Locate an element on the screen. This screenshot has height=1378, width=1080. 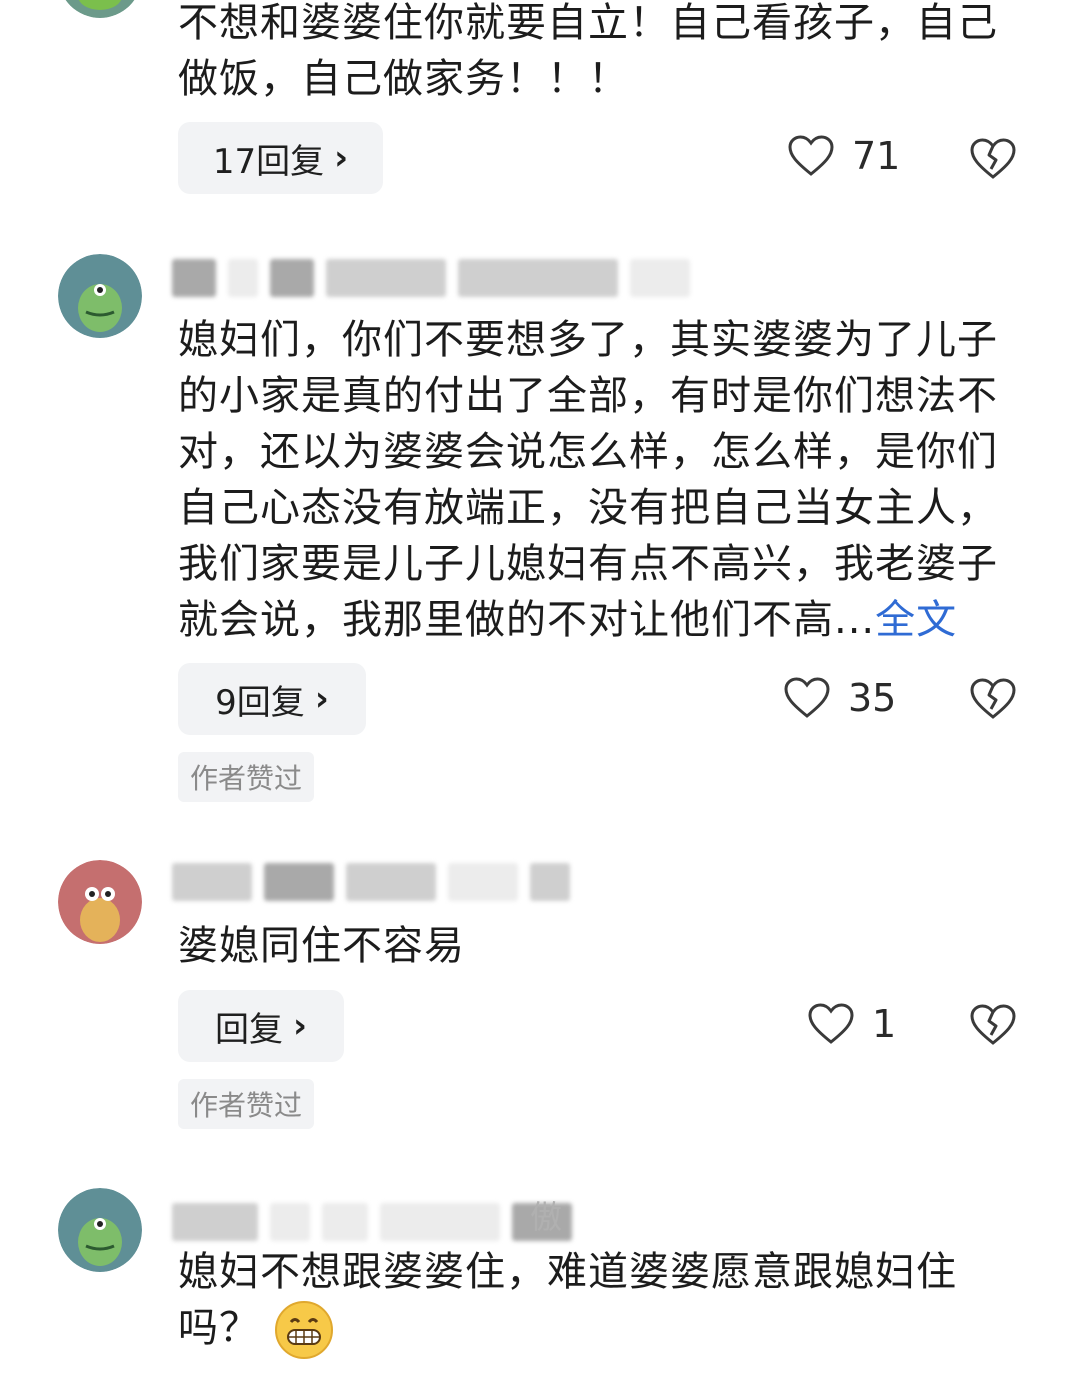
like-count: 71 is located at coordinates (876, 156).